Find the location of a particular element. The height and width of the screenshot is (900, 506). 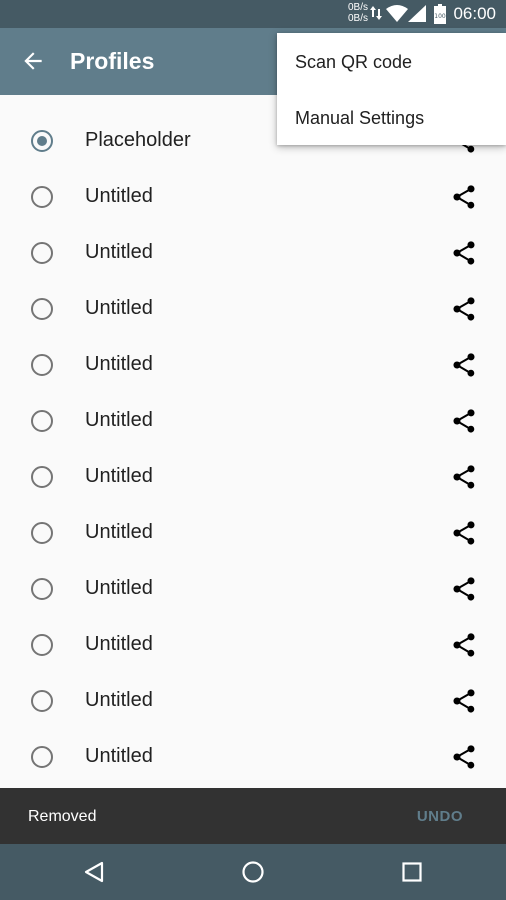

status-bar: 0B/s 0B/s 100 06:00 is located at coordinates (253, 14).